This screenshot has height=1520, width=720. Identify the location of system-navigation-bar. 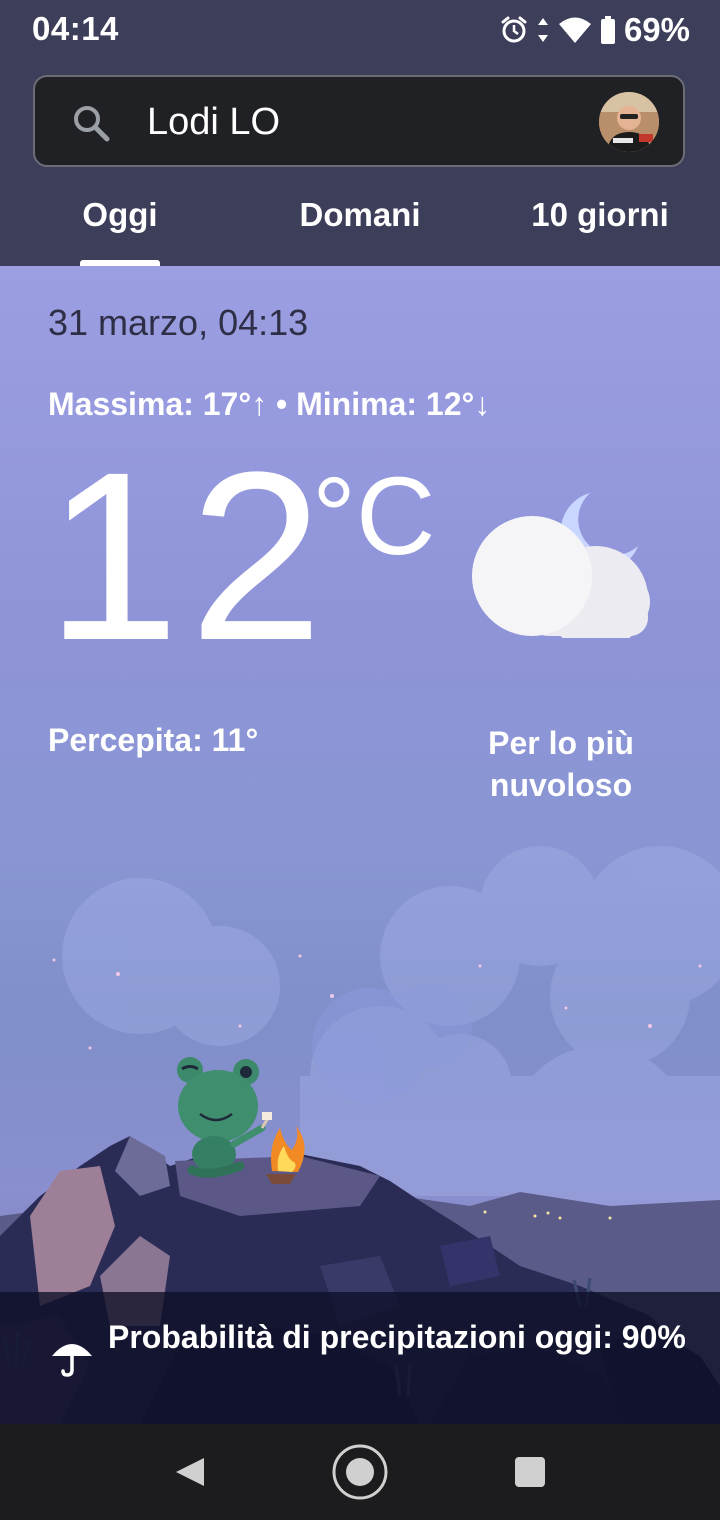
(360, 1472).